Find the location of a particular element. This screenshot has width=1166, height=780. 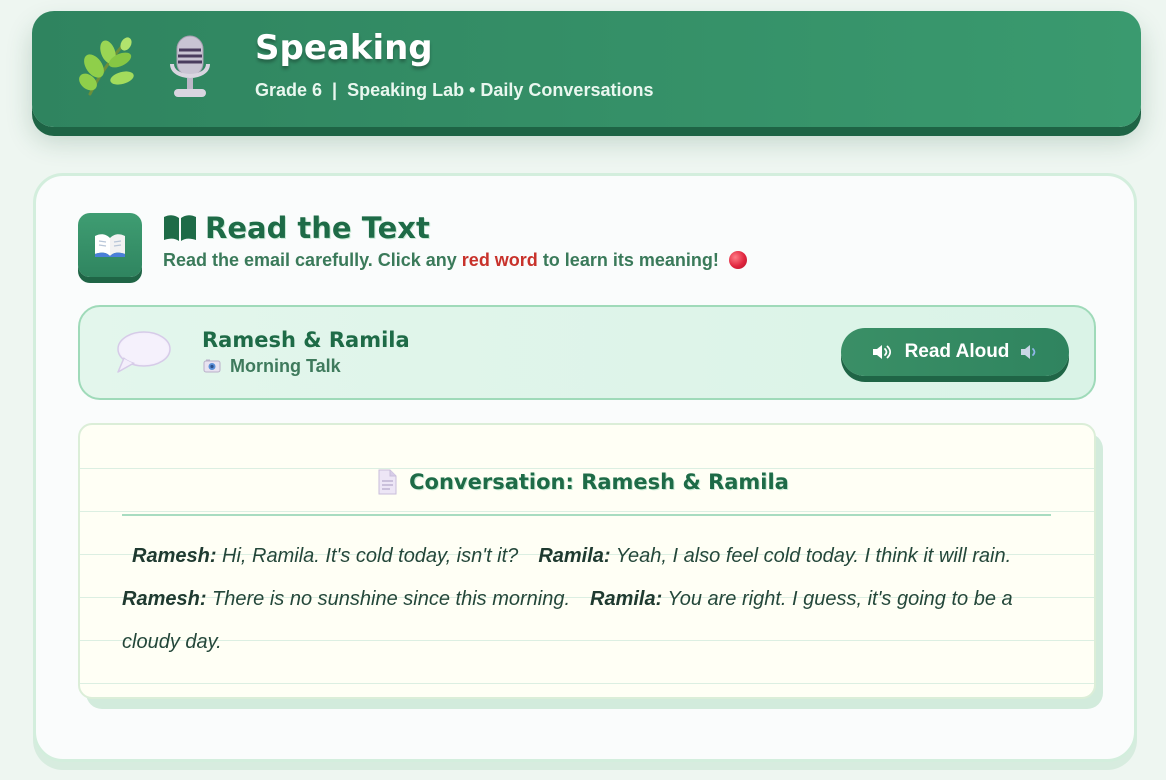

topic-label: Morning Talk is located at coordinates (285, 366).